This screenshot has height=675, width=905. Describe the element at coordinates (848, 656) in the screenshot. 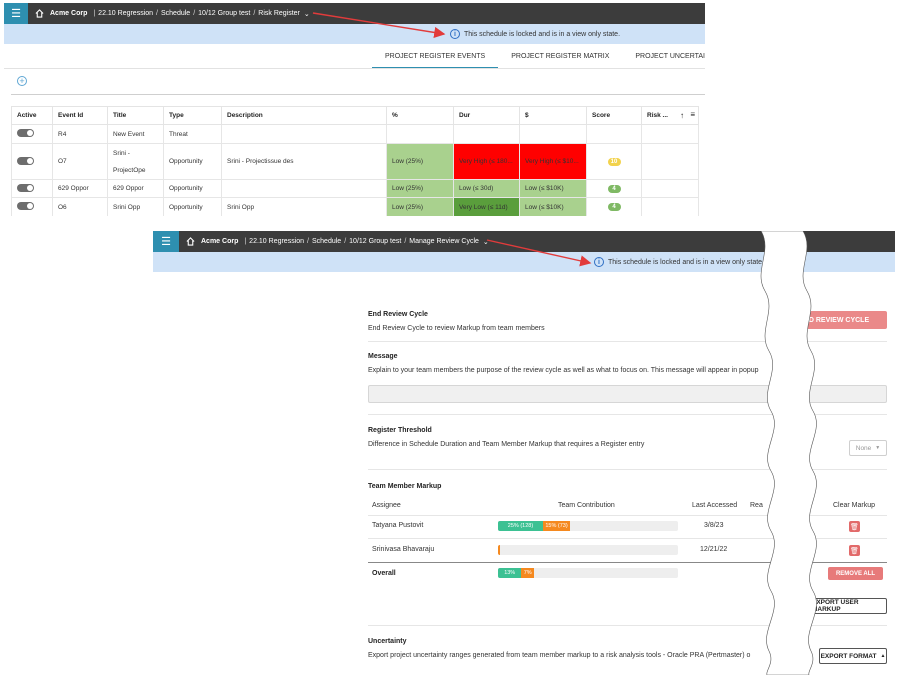

I see `export-format-label: EXPORT FORMAT` at that location.